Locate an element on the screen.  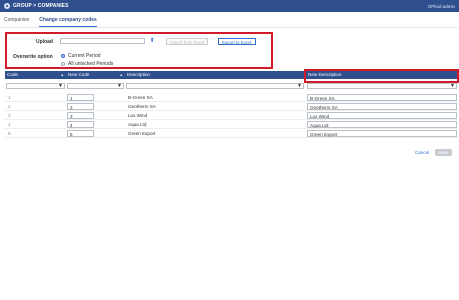
radio-unchecked-icon is located at coordinates (63, 64).